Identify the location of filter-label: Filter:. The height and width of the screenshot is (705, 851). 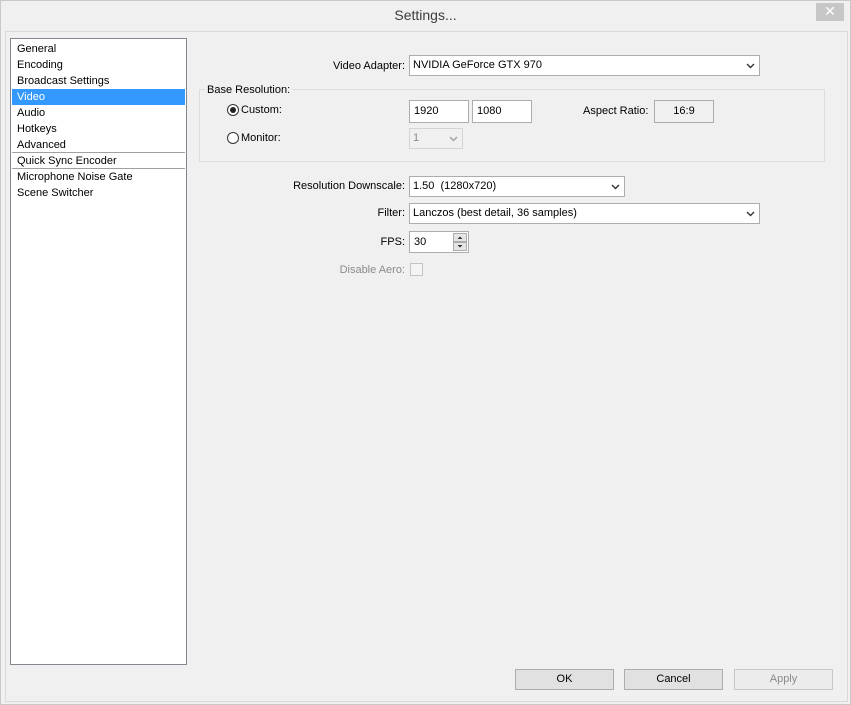
(391, 213).